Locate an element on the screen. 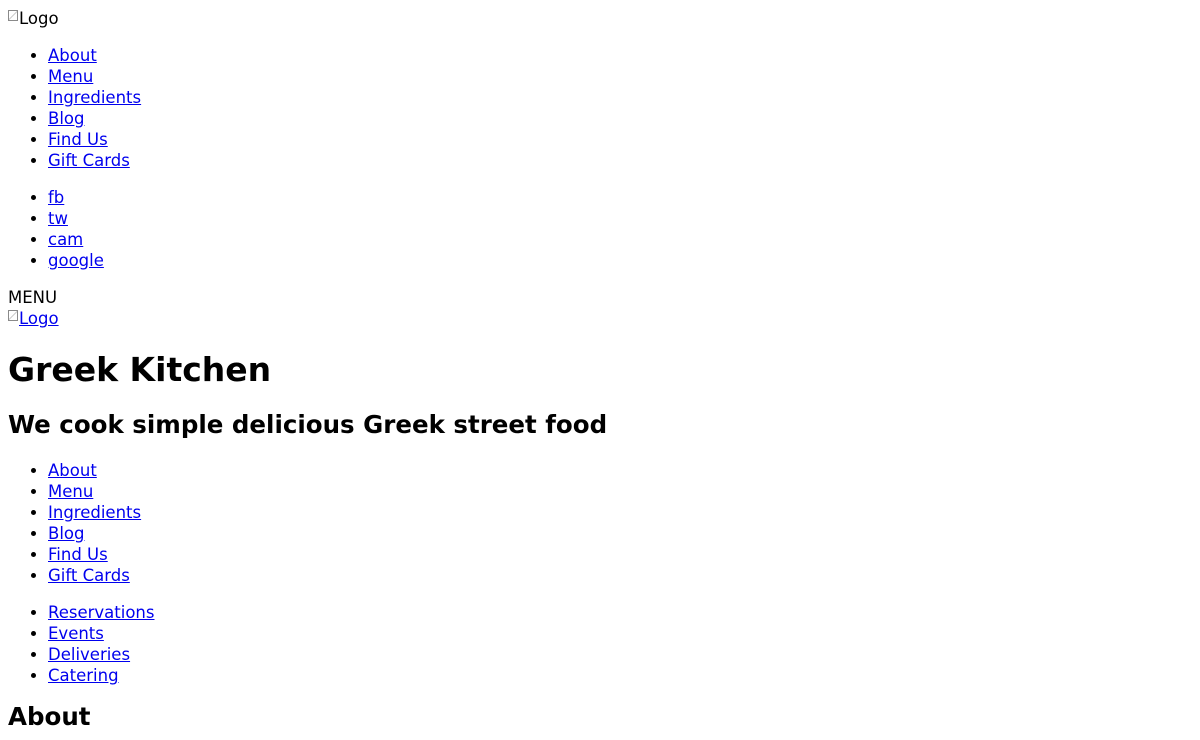  social-facebook-link: fb is located at coordinates (56, 197).